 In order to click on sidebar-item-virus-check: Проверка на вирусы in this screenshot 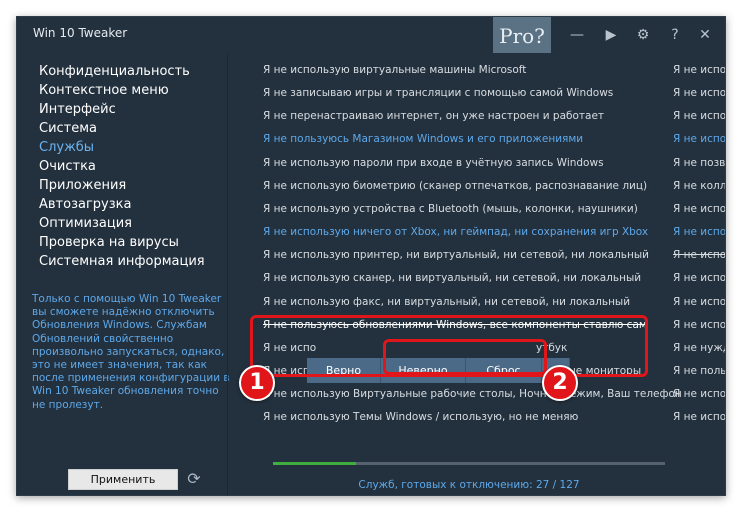, I will do `click(109, 242)`.